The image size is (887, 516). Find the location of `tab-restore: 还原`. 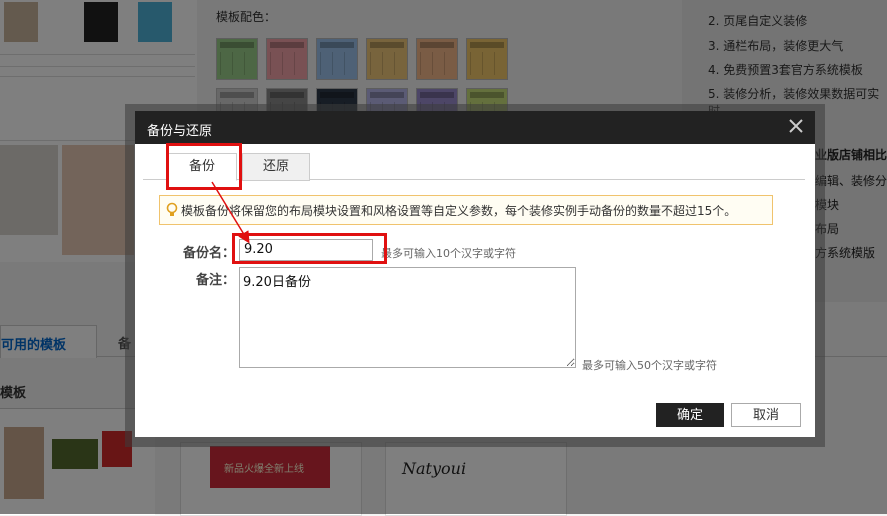

tab-restore: 还原 is located at coordinates (276, 167).